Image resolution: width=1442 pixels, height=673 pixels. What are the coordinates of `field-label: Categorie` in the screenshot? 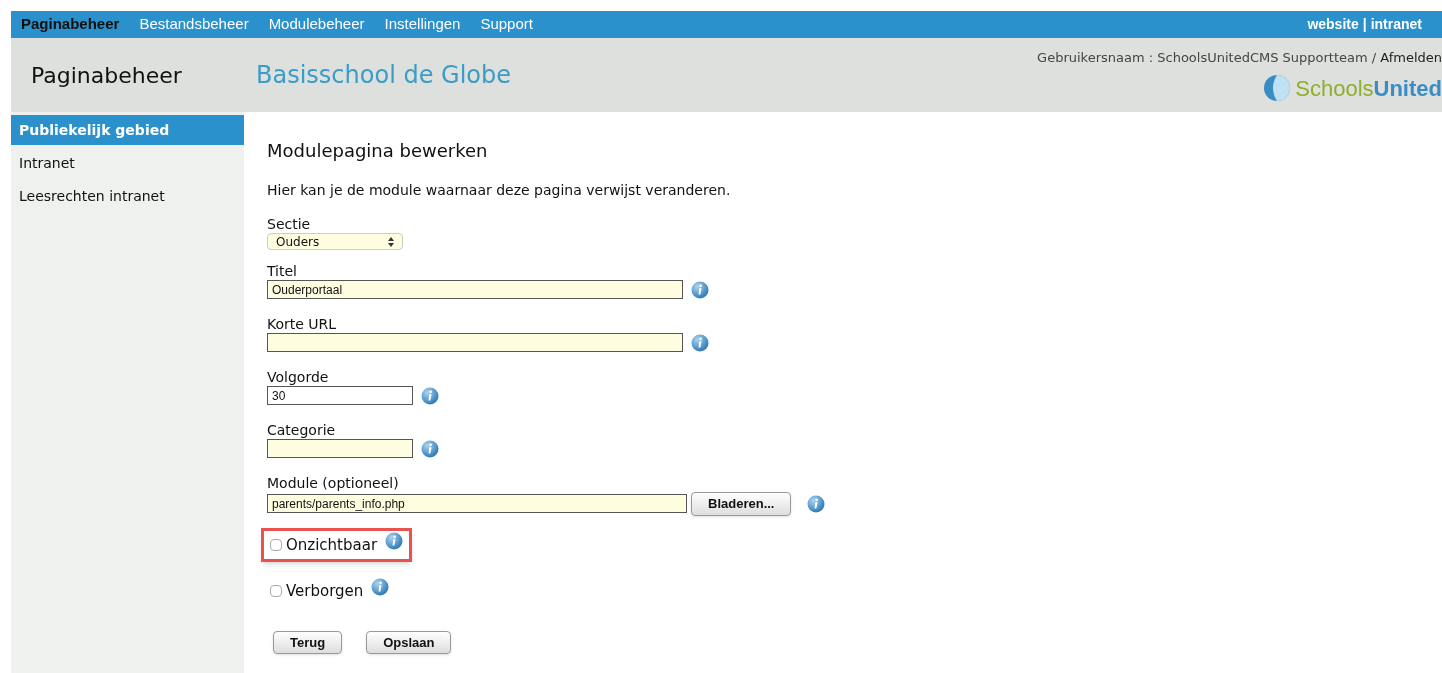 It's located at (301, 430).